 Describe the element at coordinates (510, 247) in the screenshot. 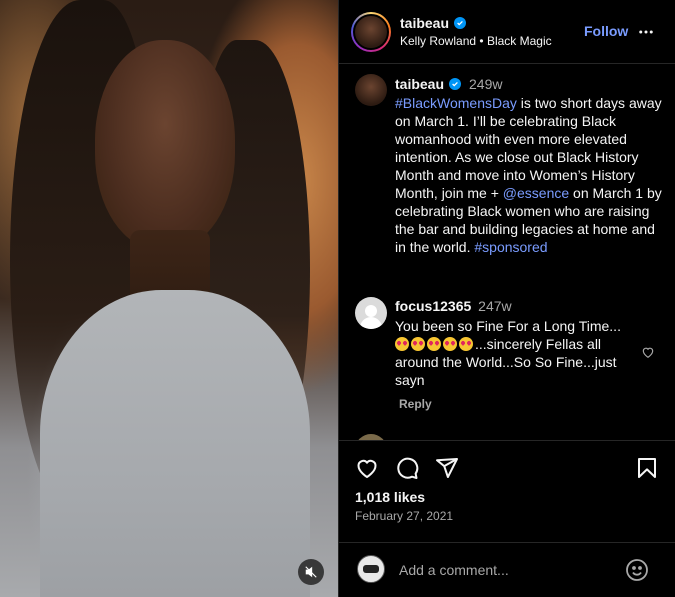

I see `hashtag-link: #sponsored` at that location.